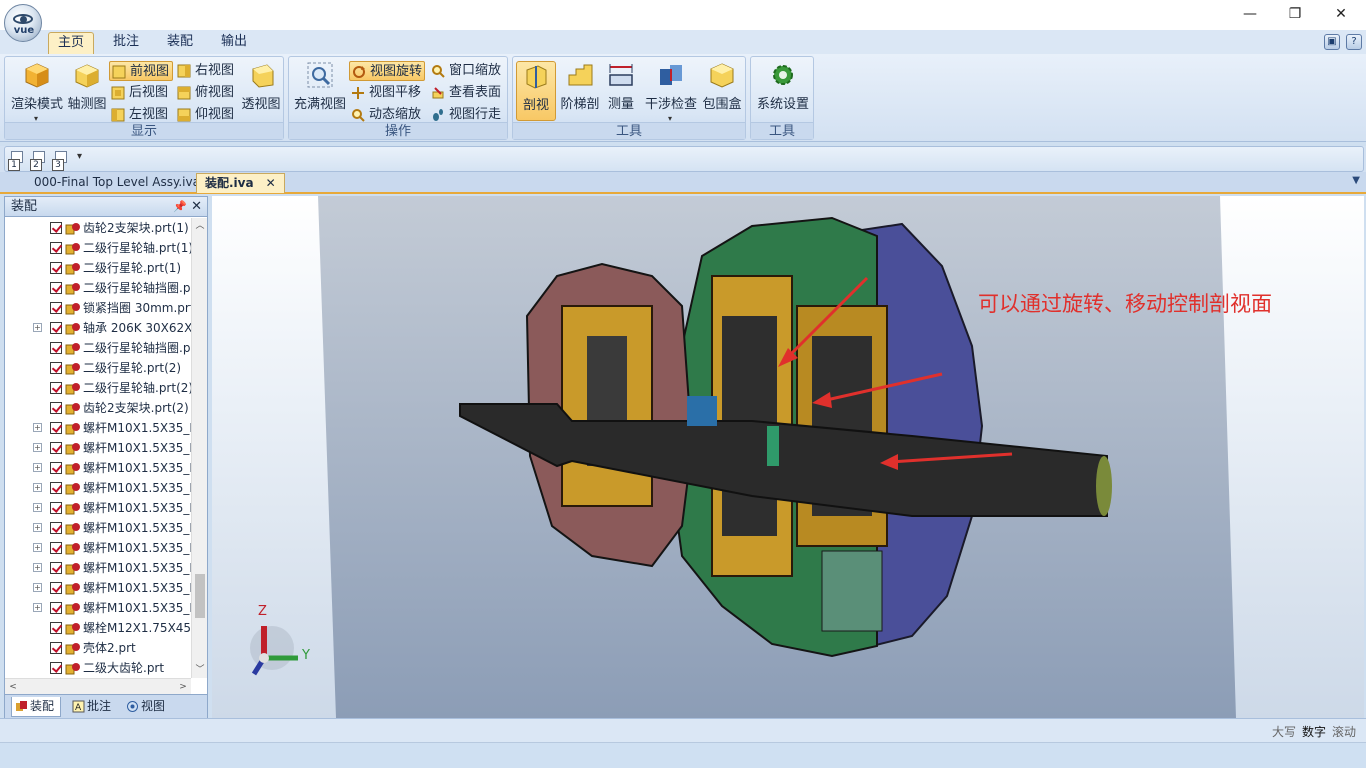 The image size is (1366, 768). What do you see at coordinates (98, 408) in the screenshot?
I see `tree-item: 齿轮2支架块.prt(2)` at bounding box center [98, 408].